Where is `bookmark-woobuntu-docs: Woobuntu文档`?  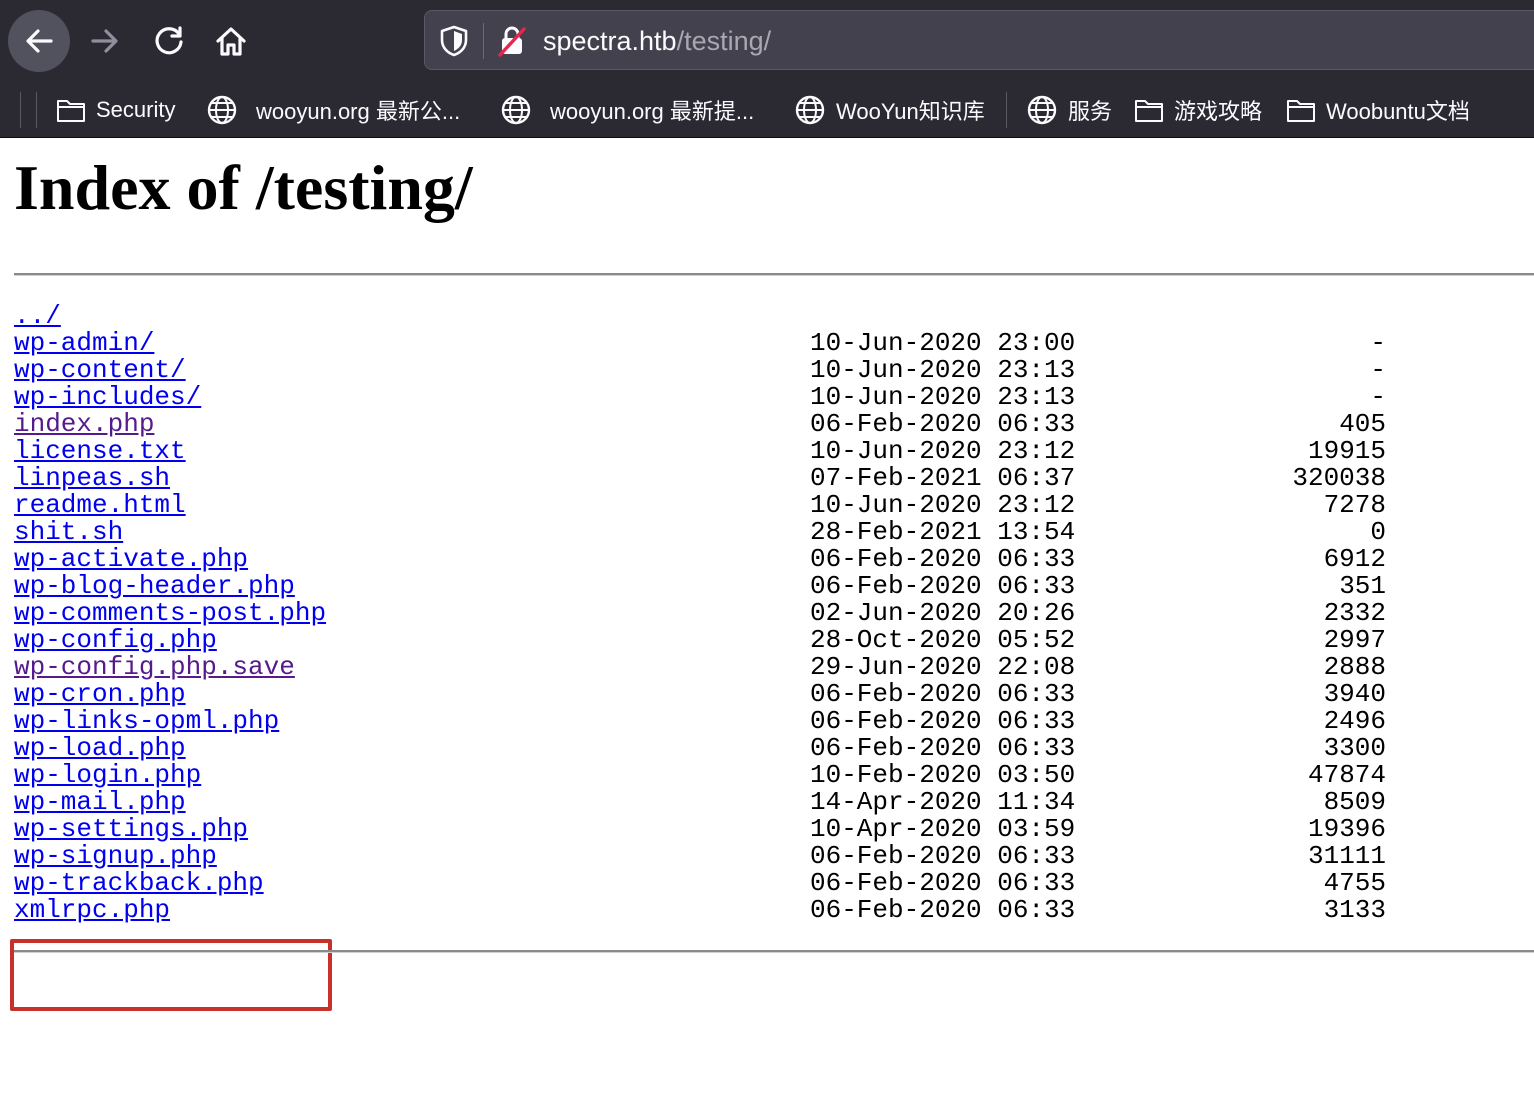
bookmark-woobuntu-docs: Woobuntu文档 is located at coordinates (1378, 110).